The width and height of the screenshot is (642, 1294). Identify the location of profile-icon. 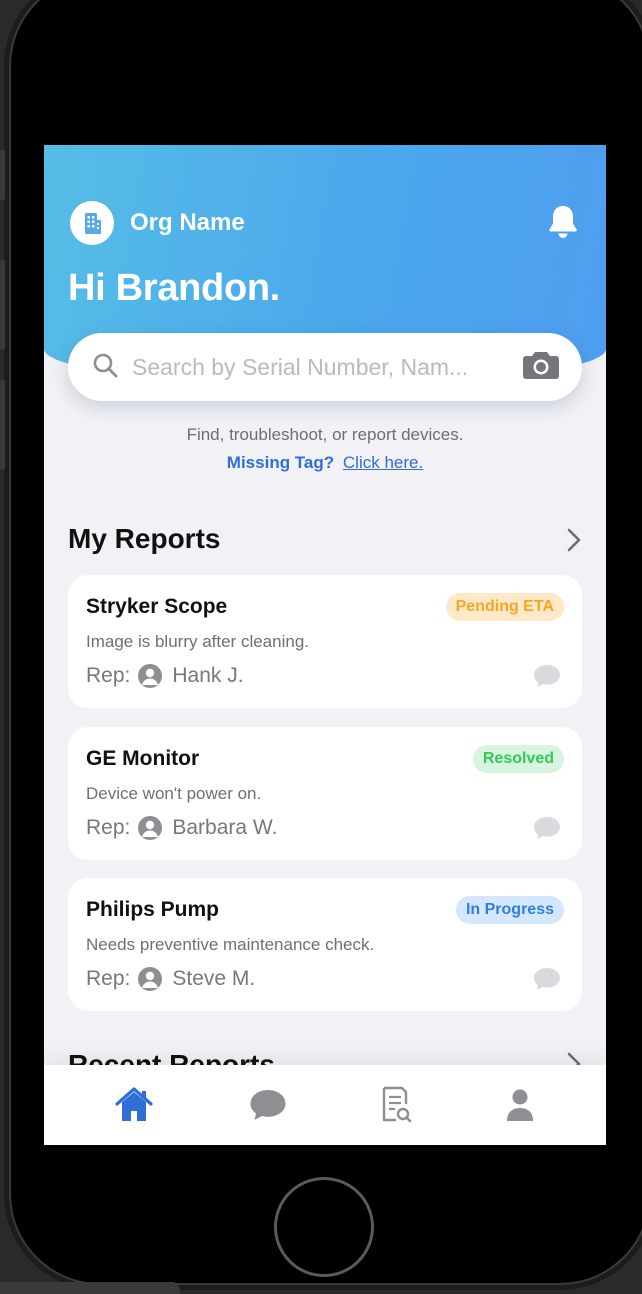
(520, 1107).